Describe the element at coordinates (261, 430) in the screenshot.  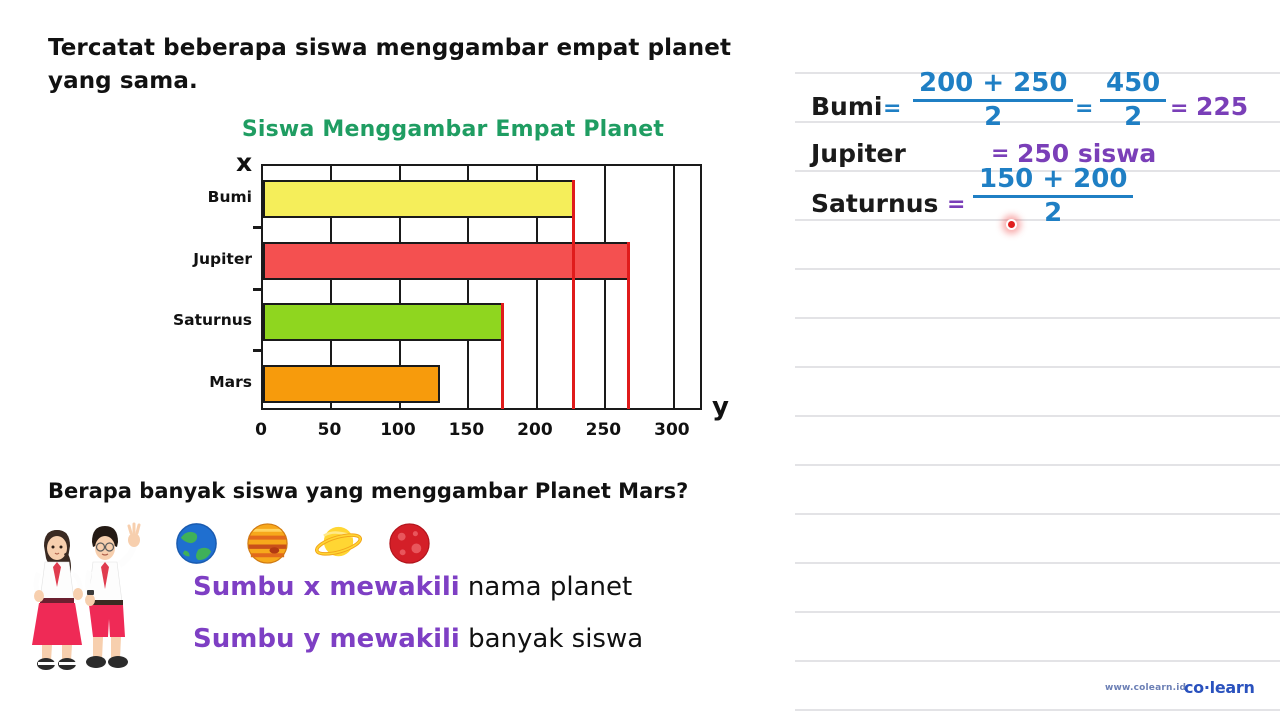
I see `x-axis-tick-label: 0` at that location.